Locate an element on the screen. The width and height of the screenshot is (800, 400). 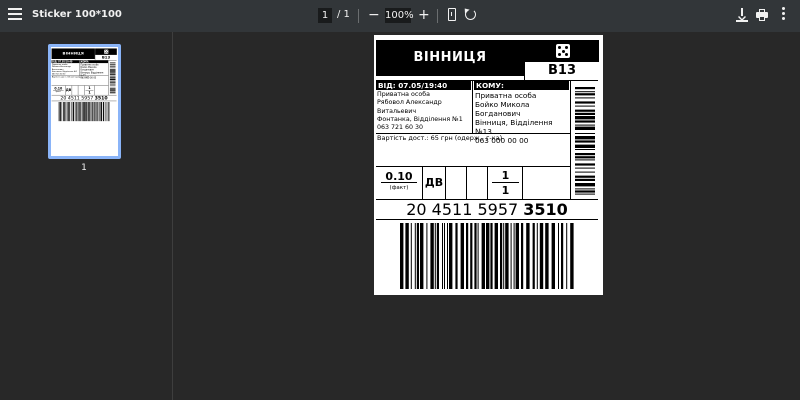
empty-cell is located at coordinates (477, 183).